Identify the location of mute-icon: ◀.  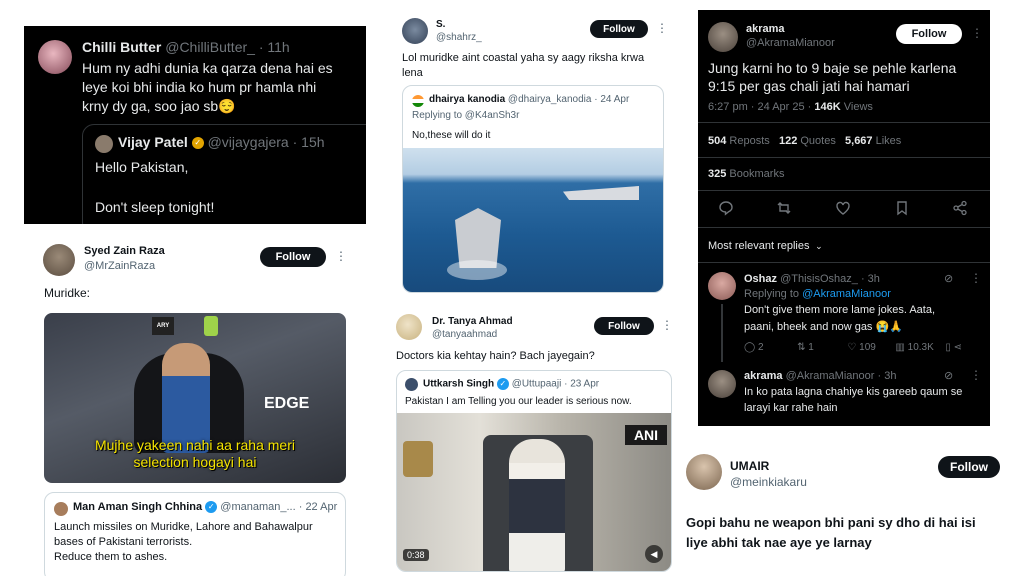
(654, 554).